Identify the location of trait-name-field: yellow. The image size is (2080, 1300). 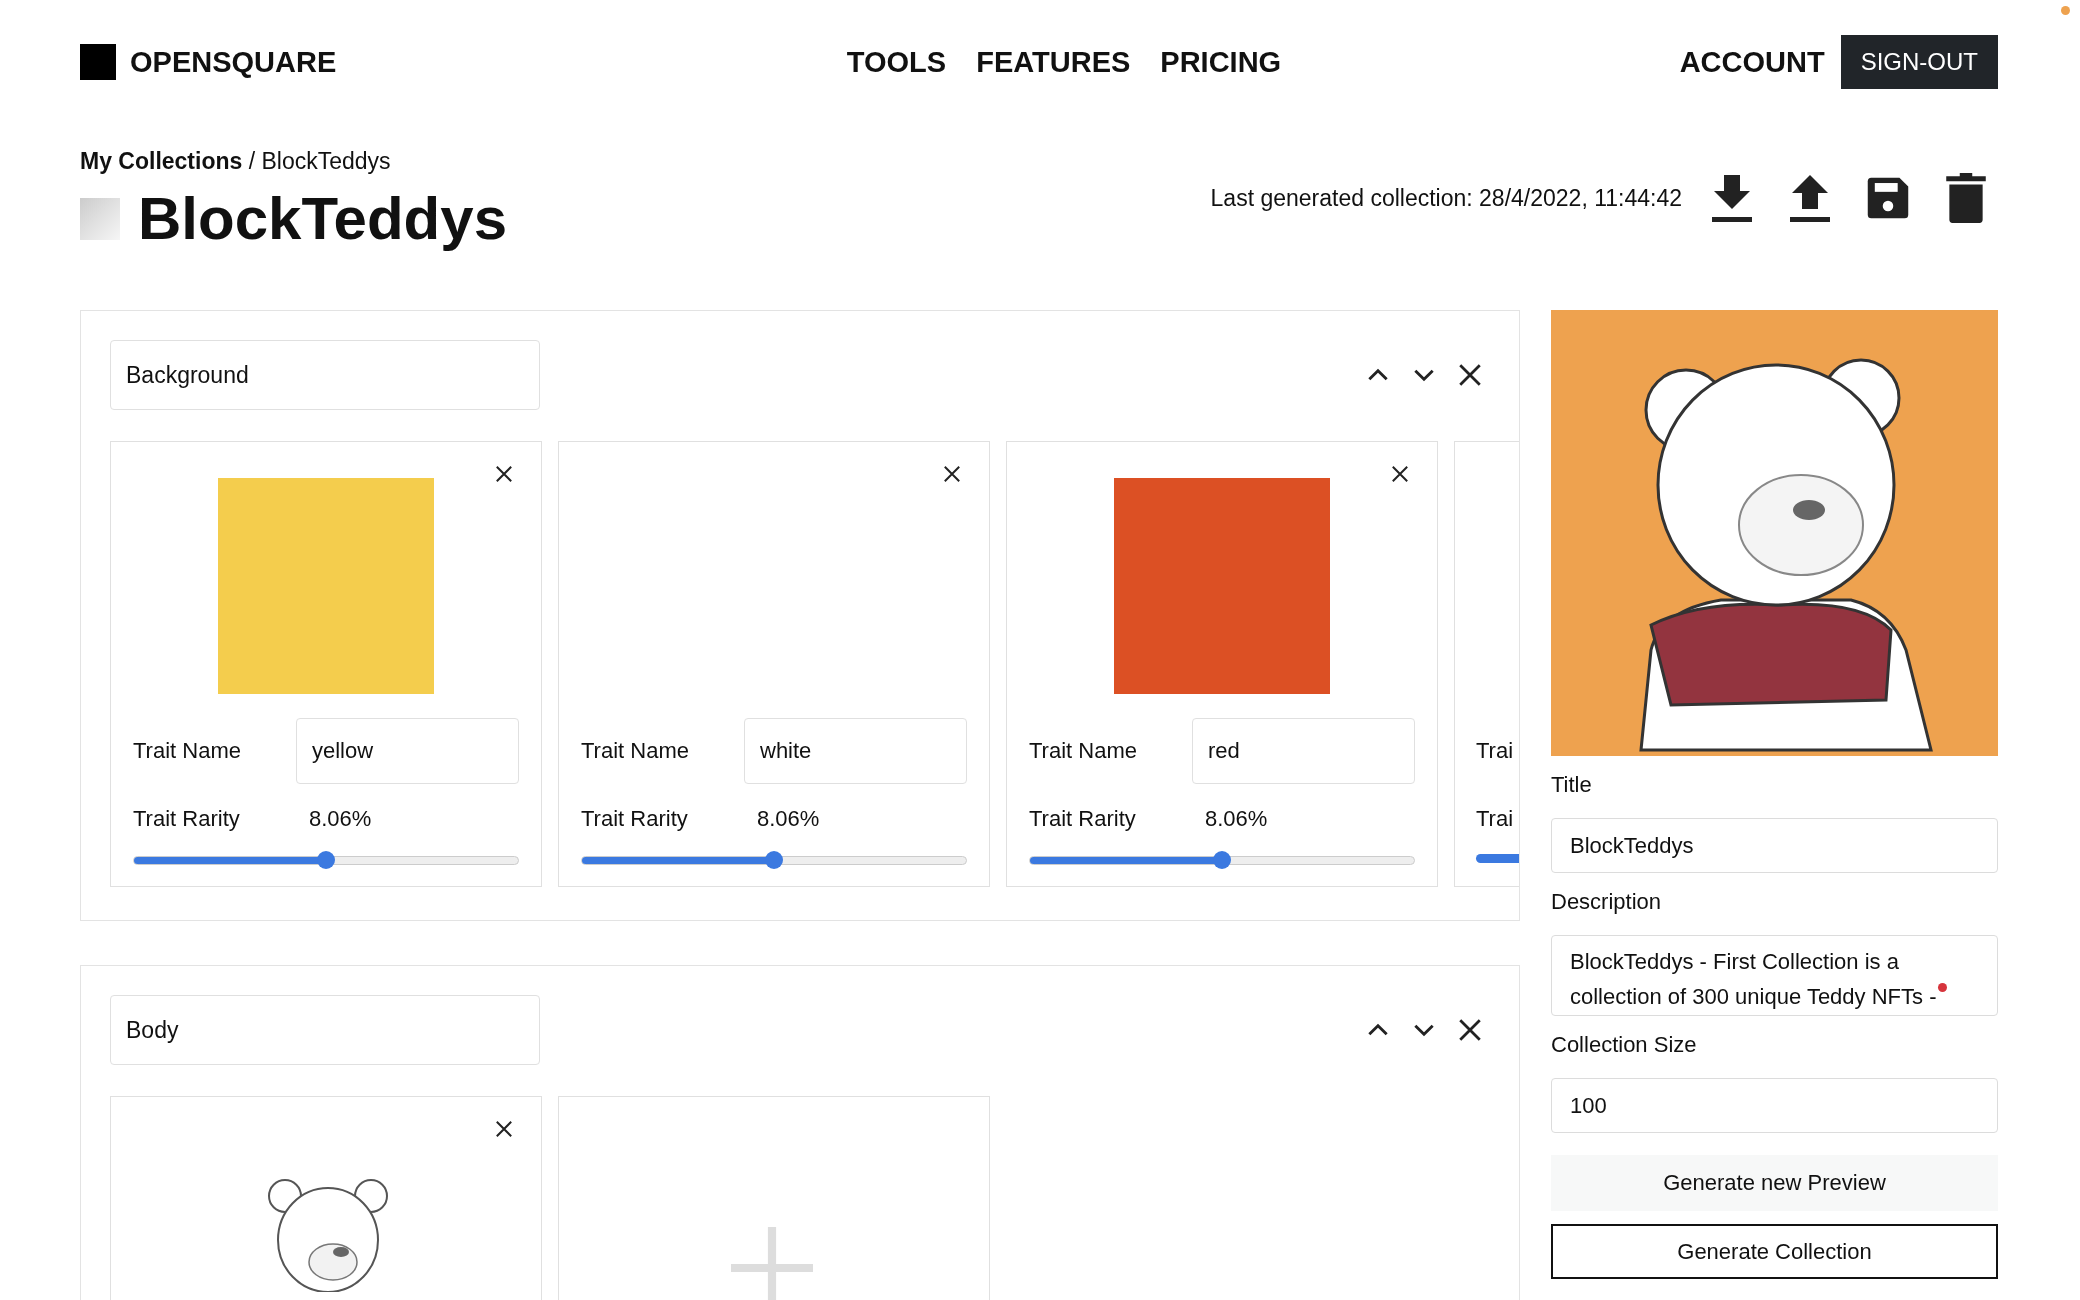
(407, 751).